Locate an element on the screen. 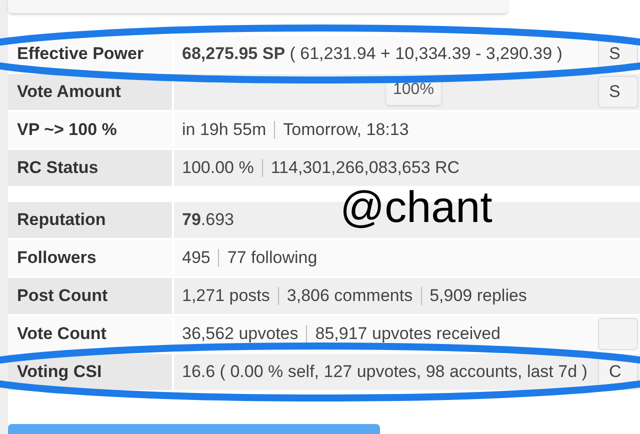 Image resolution: width=640 pixels, height=434 pixels. value-text: 79.693 is located at coordinates (208, 220).